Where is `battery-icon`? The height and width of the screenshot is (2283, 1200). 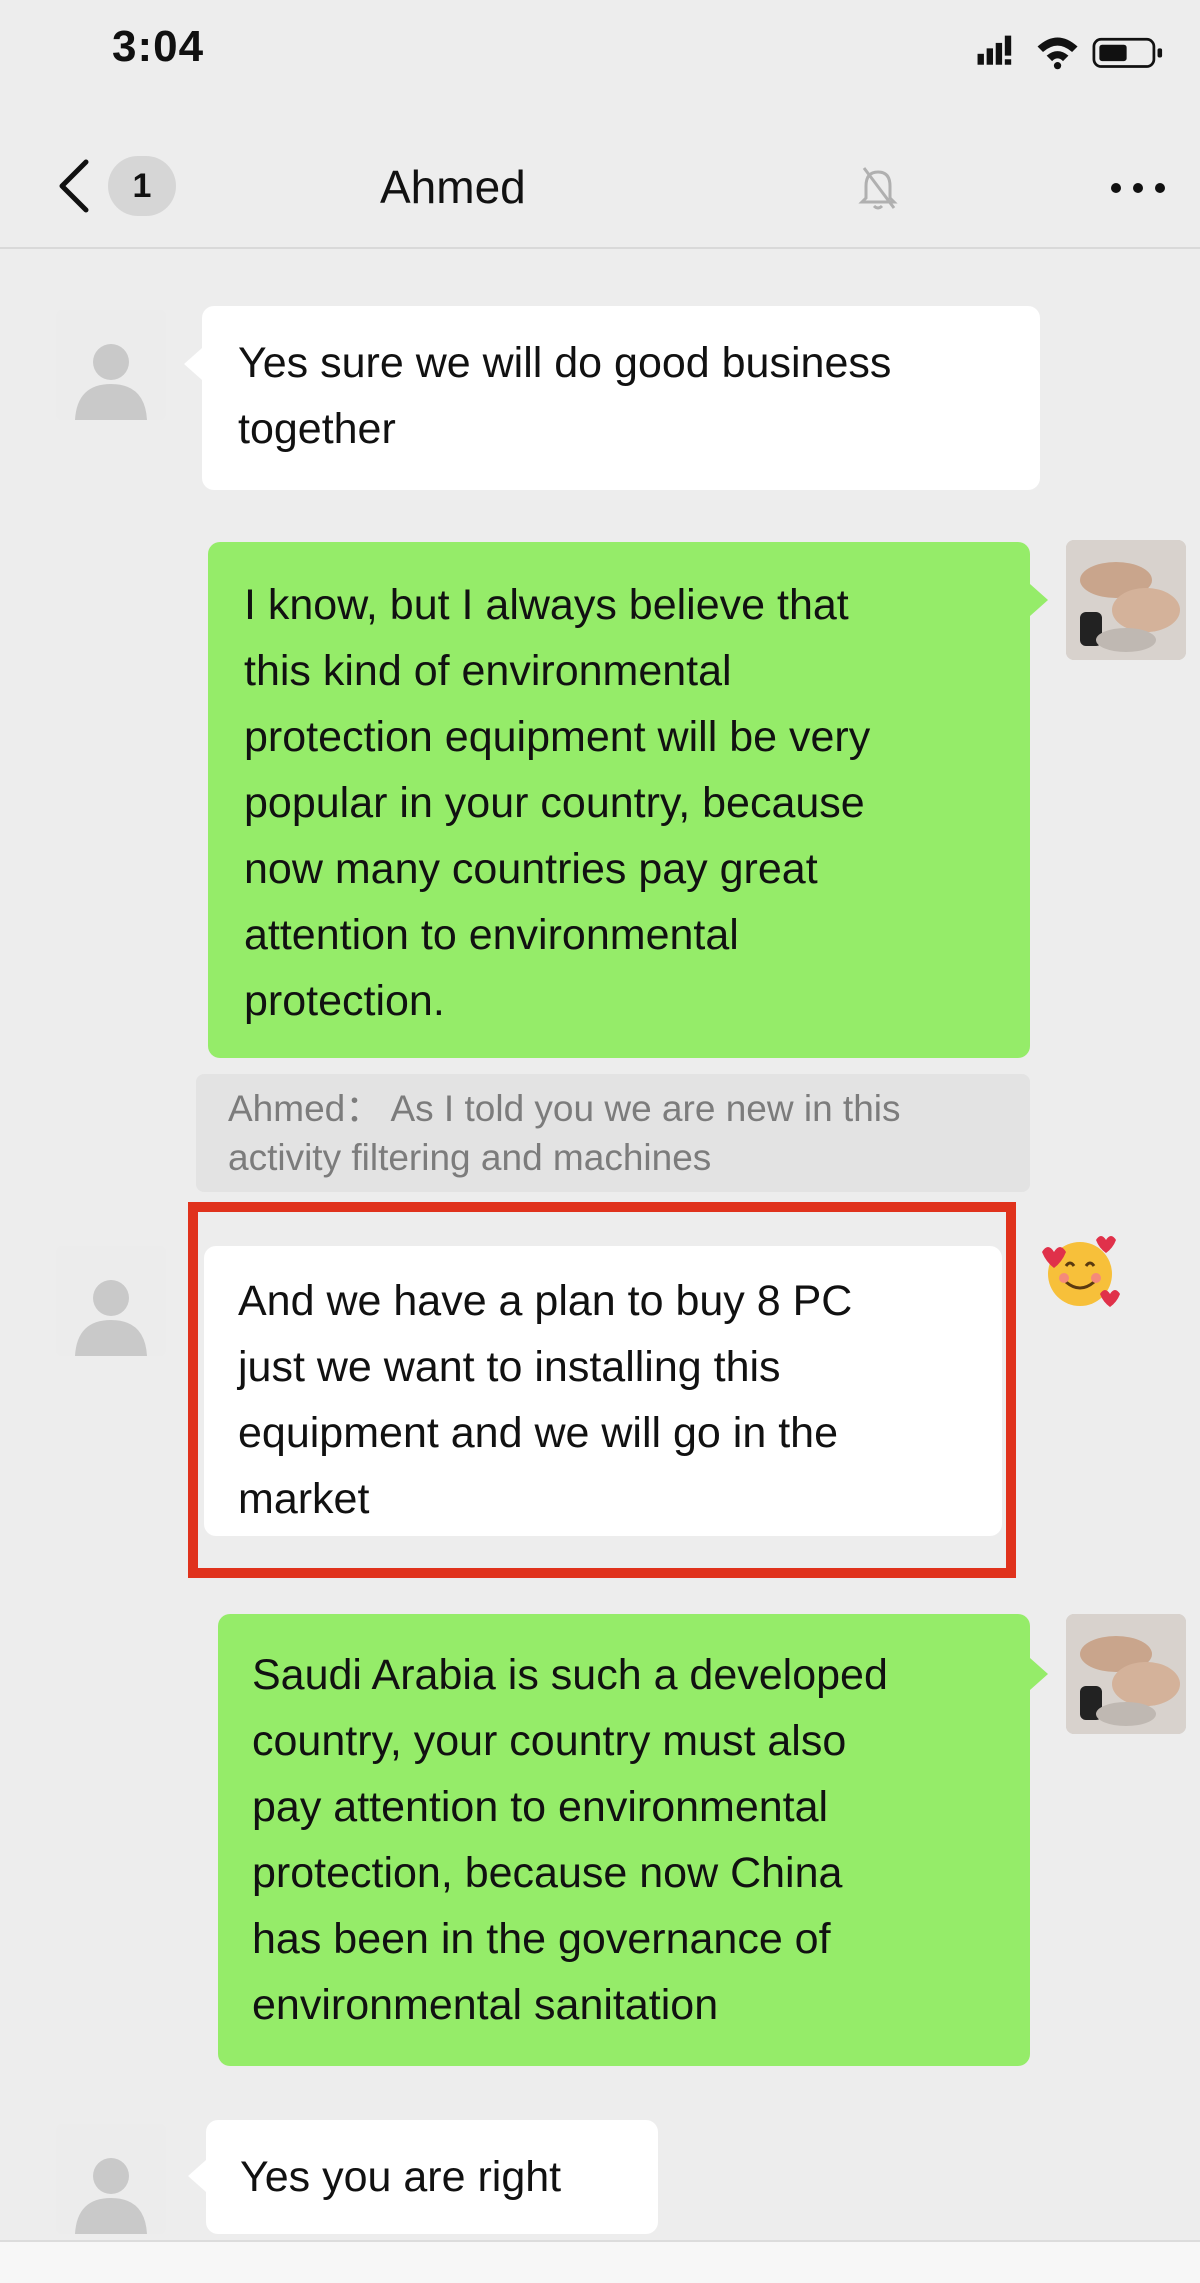 battery-icon is located at coordinates (1127, 52).